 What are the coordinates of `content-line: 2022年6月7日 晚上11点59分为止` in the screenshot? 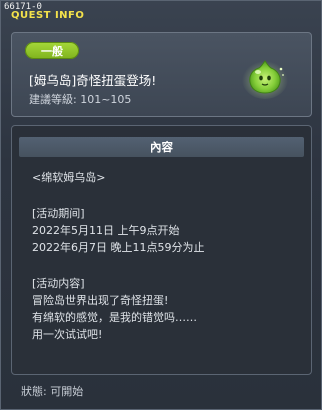 It's located at (118, 247).